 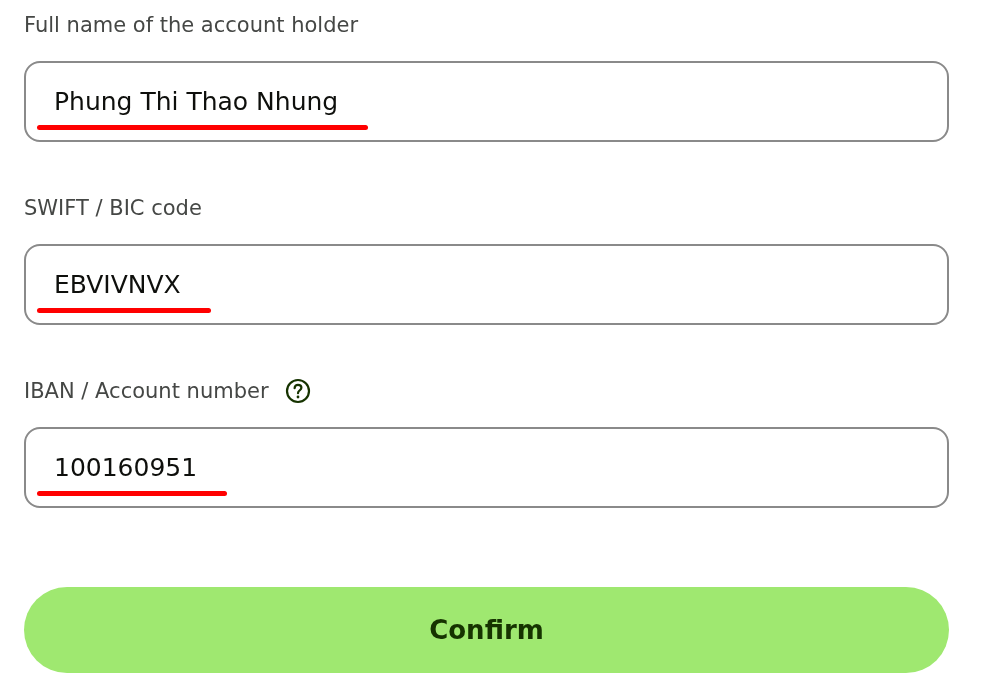 What do you see at coordinates (486, 467) in the screenshot?
I see `input-field: 100160951` at bounding box center [486, 467].